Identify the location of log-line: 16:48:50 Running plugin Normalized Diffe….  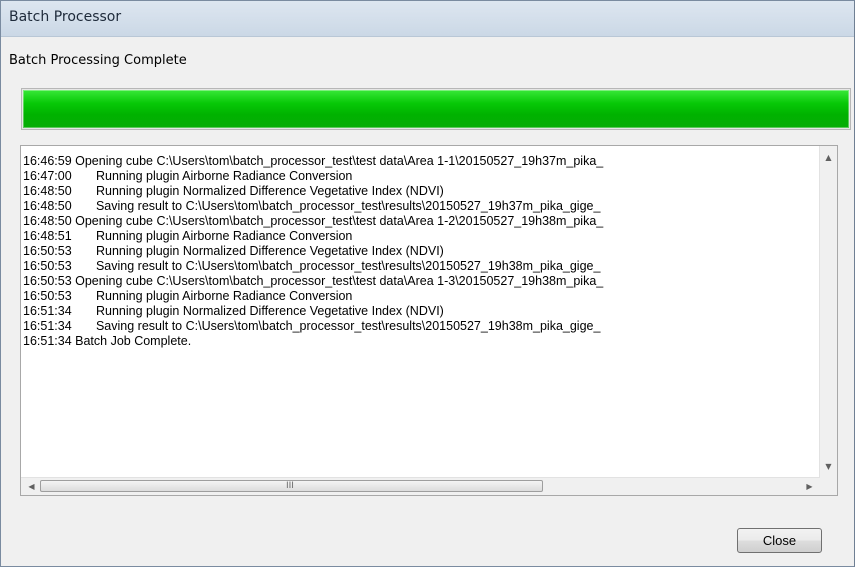
(233, 191).